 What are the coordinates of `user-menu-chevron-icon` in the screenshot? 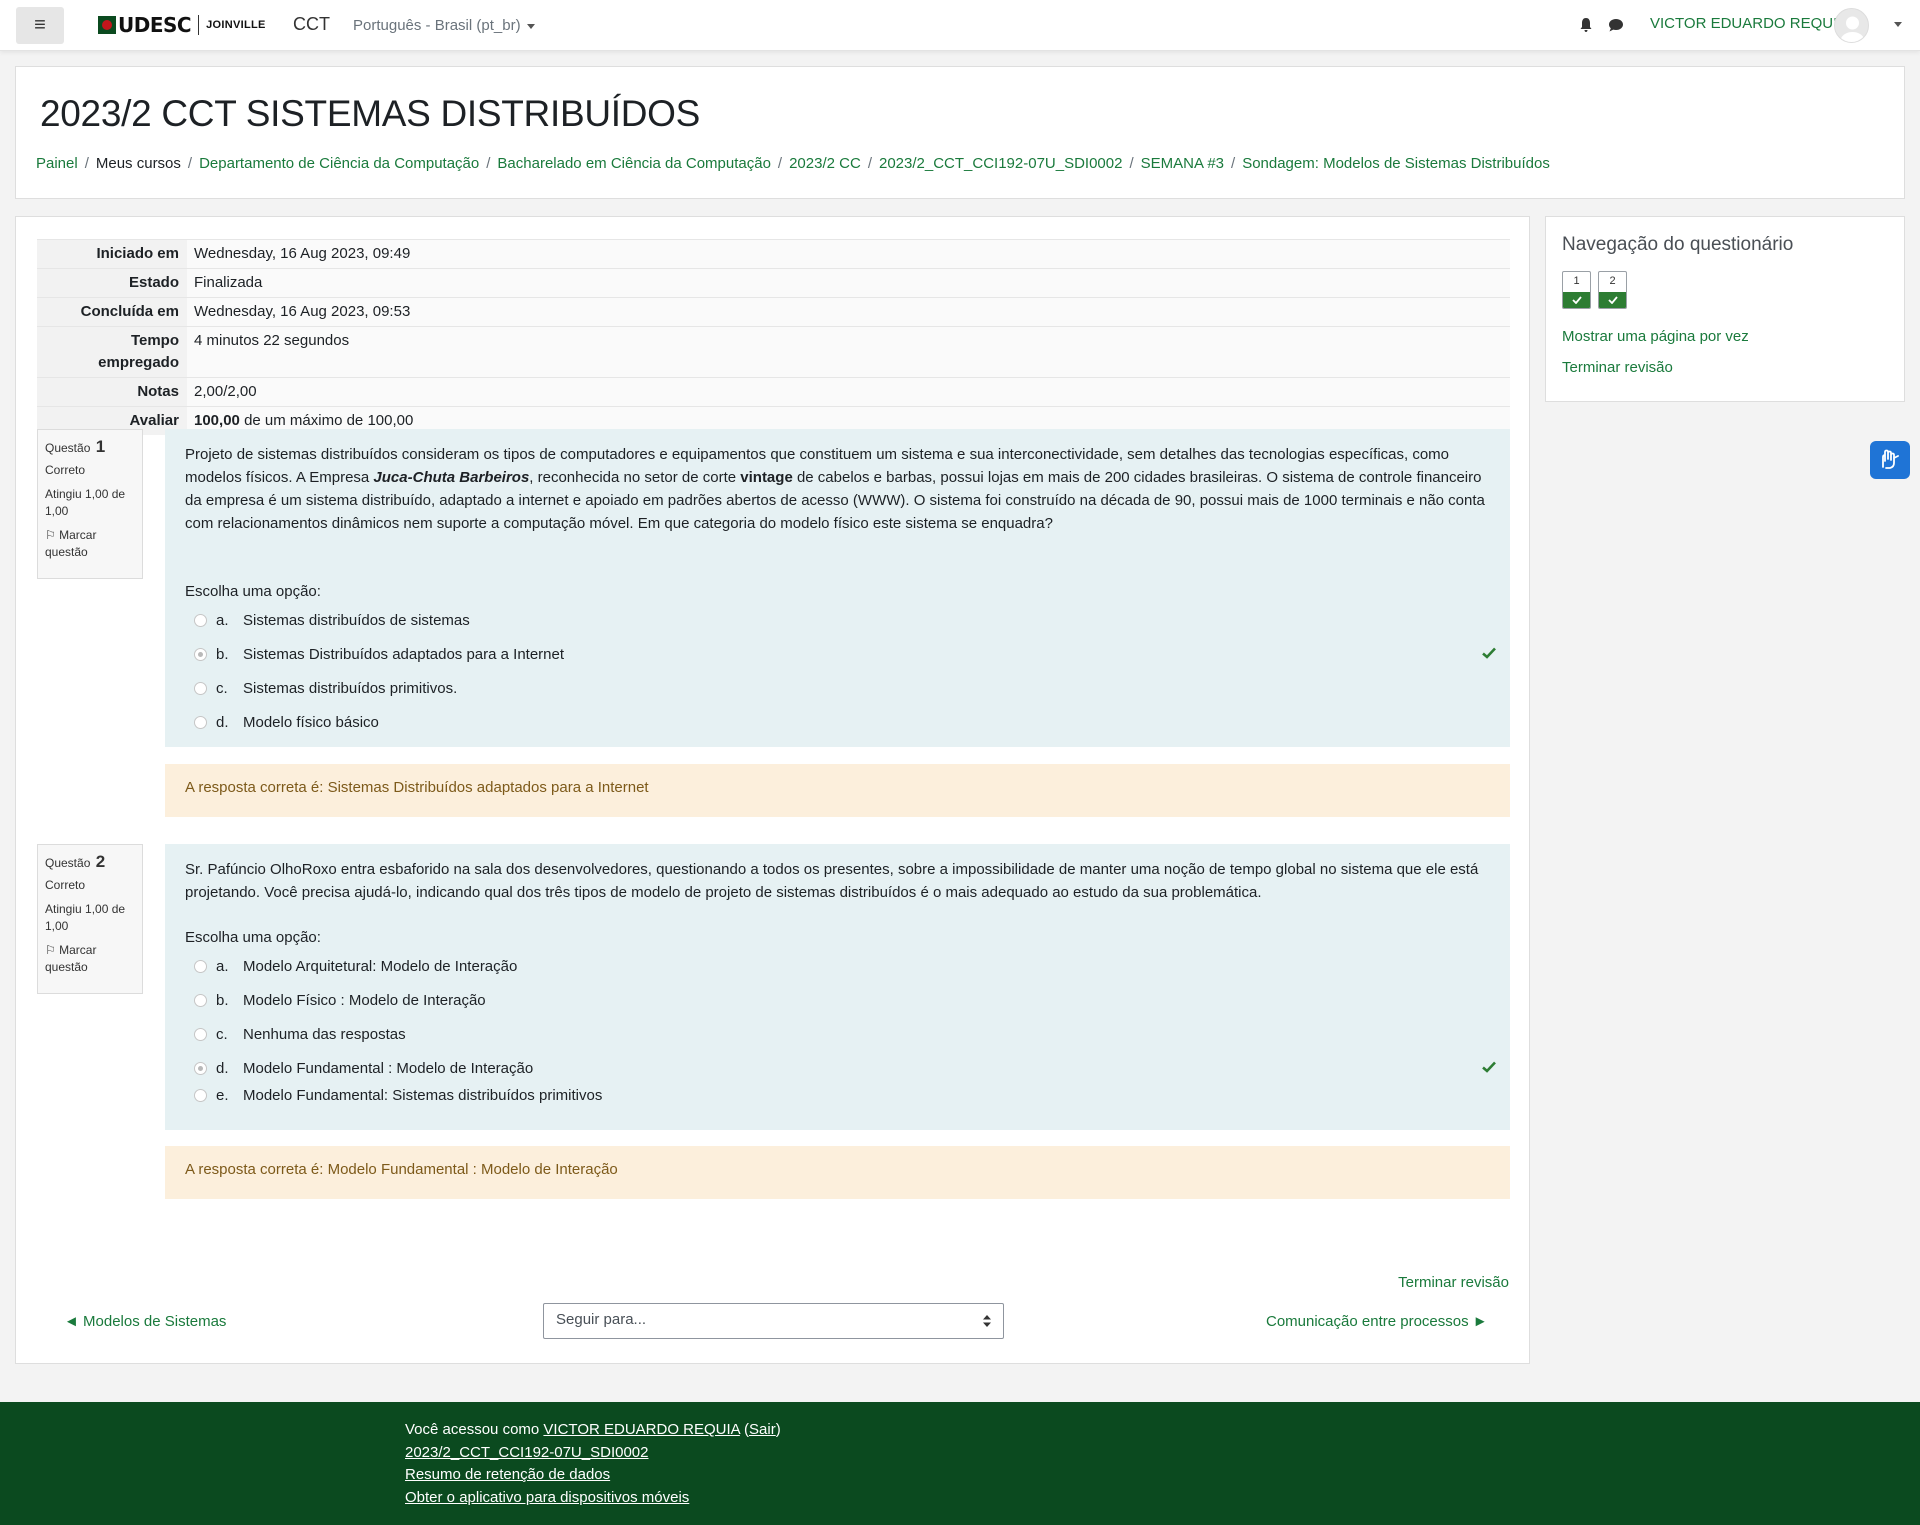 It's located at (1898, 24).